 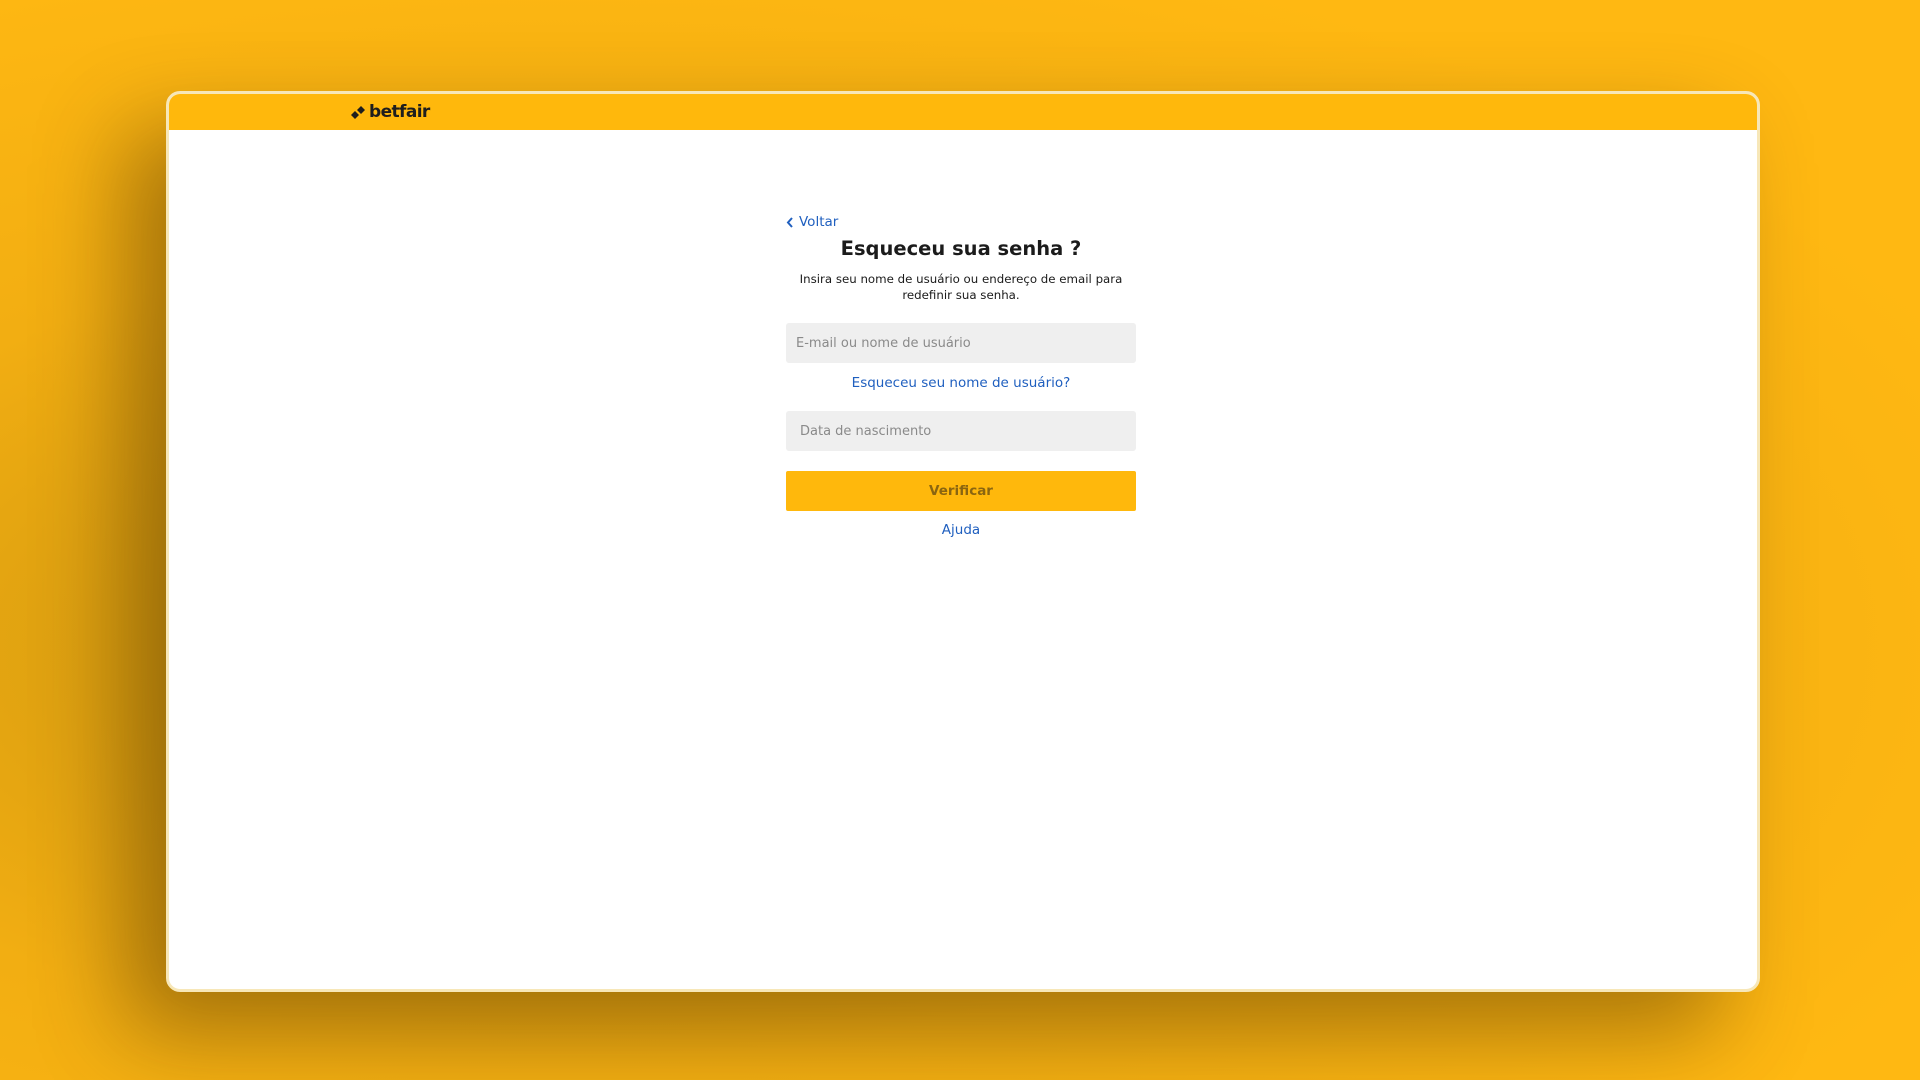 I want to click on brand-name: betfair, so click(x=399, y=112).